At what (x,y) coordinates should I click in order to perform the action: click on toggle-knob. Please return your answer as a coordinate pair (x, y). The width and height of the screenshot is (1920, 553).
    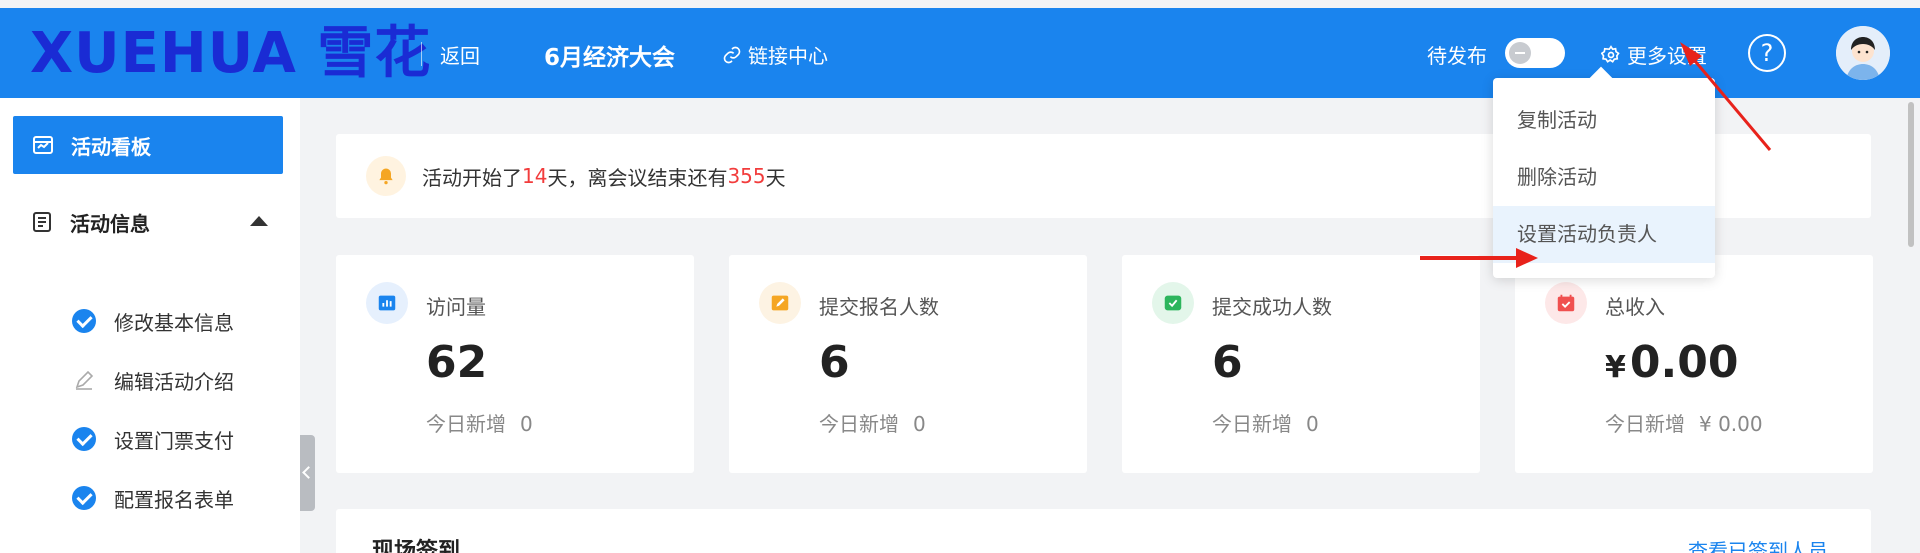
    Looking at the image, I should click on (1520, 53).